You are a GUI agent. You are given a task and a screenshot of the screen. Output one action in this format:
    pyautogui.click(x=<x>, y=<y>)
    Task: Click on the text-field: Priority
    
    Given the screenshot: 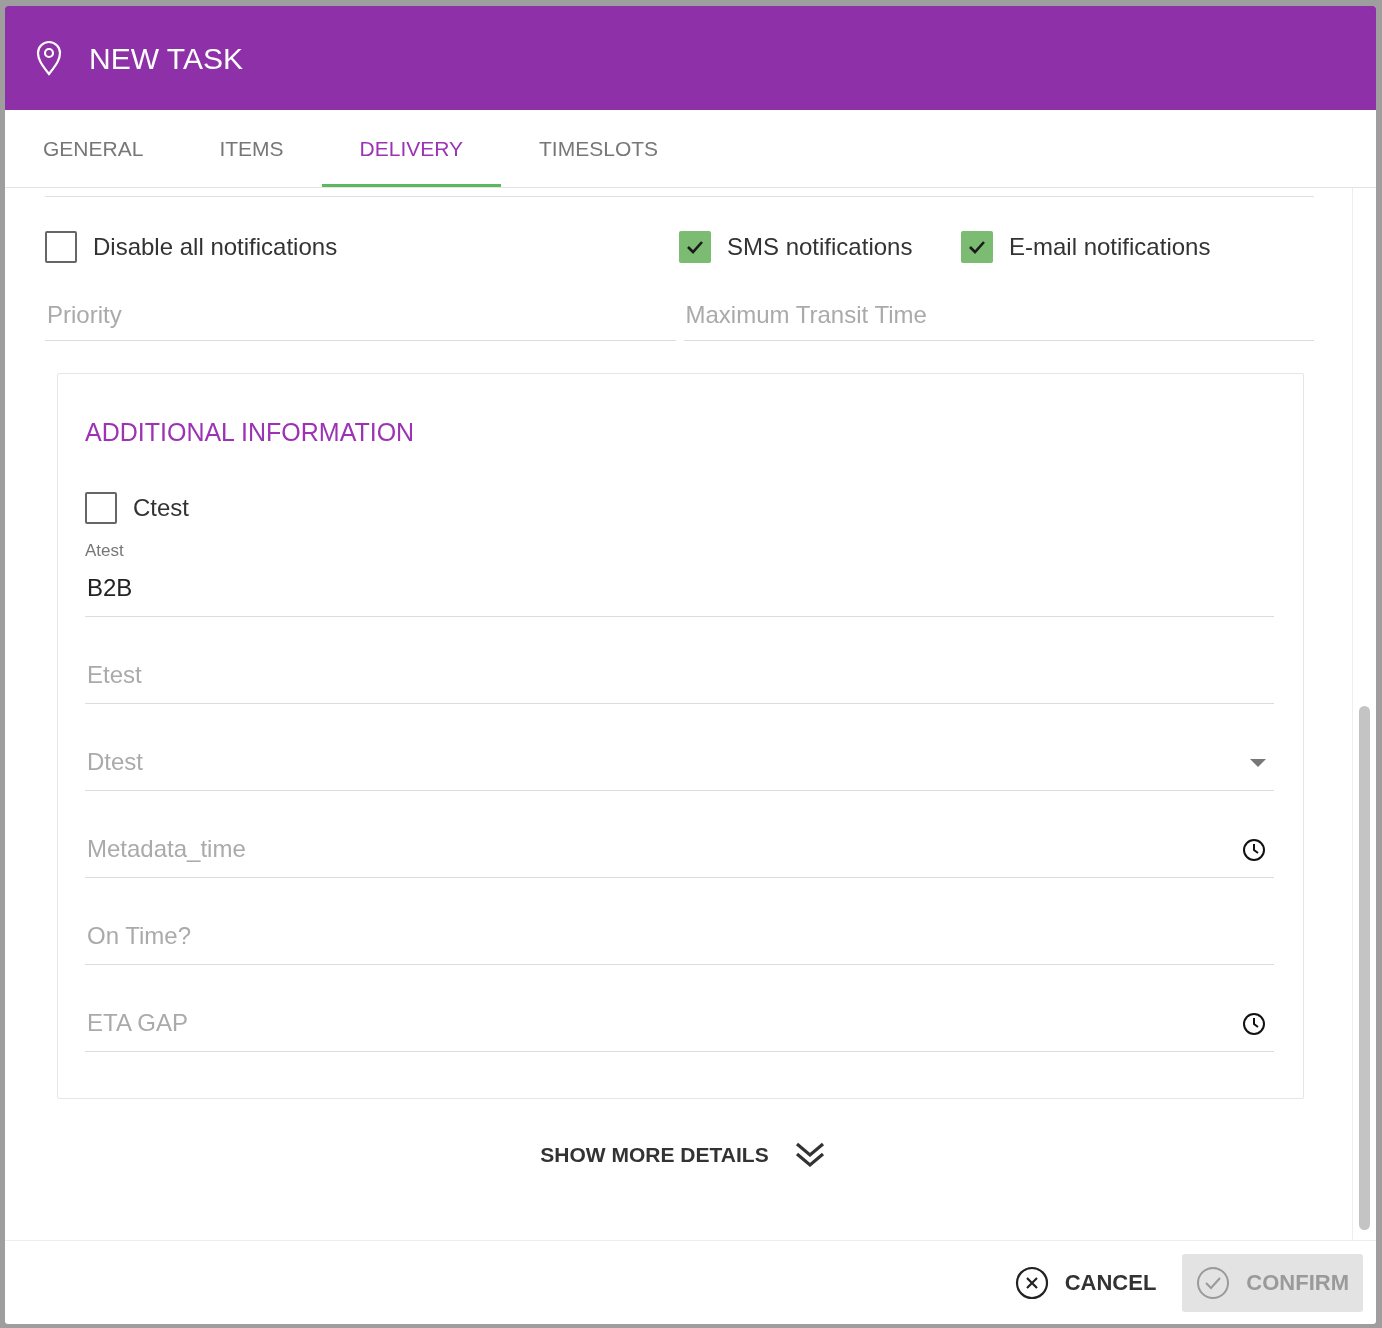 What is the action you would take?
    pyautogui.click(x=360, y=315)
    